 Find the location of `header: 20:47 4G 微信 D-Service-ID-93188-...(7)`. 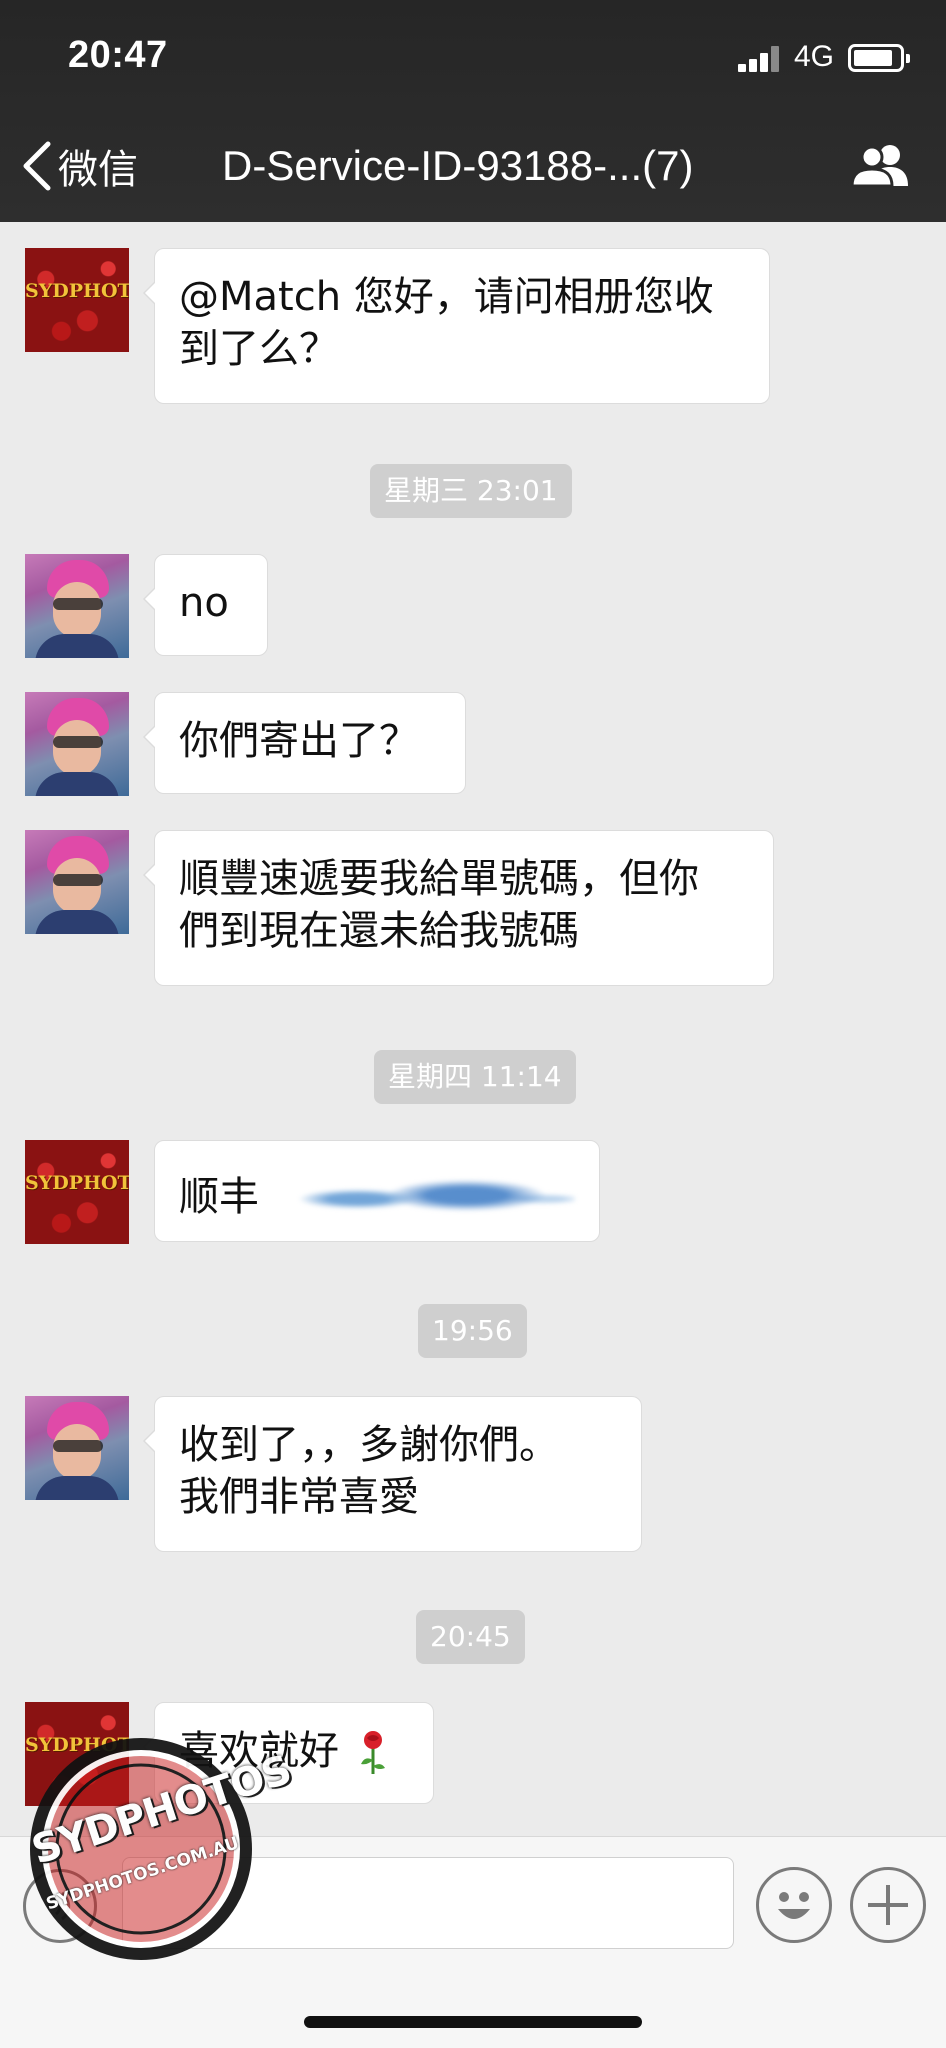

header: 20:47 4G 微信 D-Service-ID-93188-...(7) is located at coordinates (473, 111).